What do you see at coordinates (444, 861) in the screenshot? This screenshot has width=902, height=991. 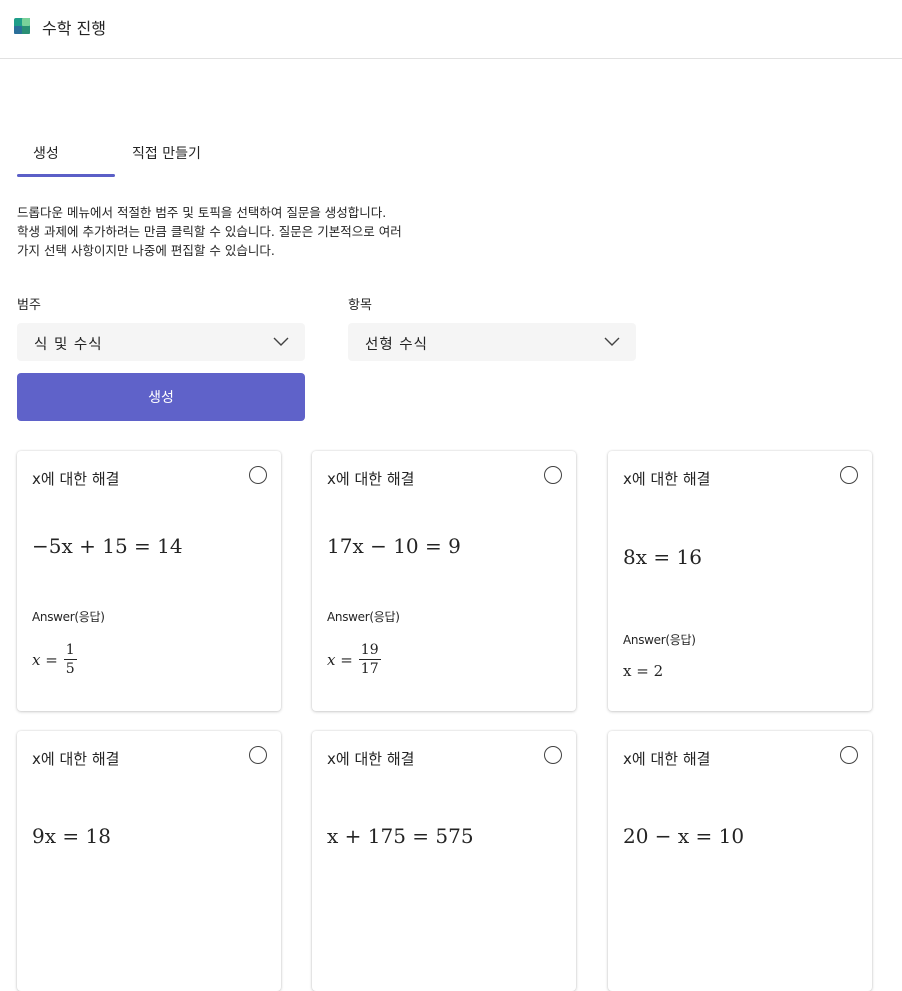 I see `question-card: x에 대한 해결 x + 175 = 575` at bounding box center [444, 861].